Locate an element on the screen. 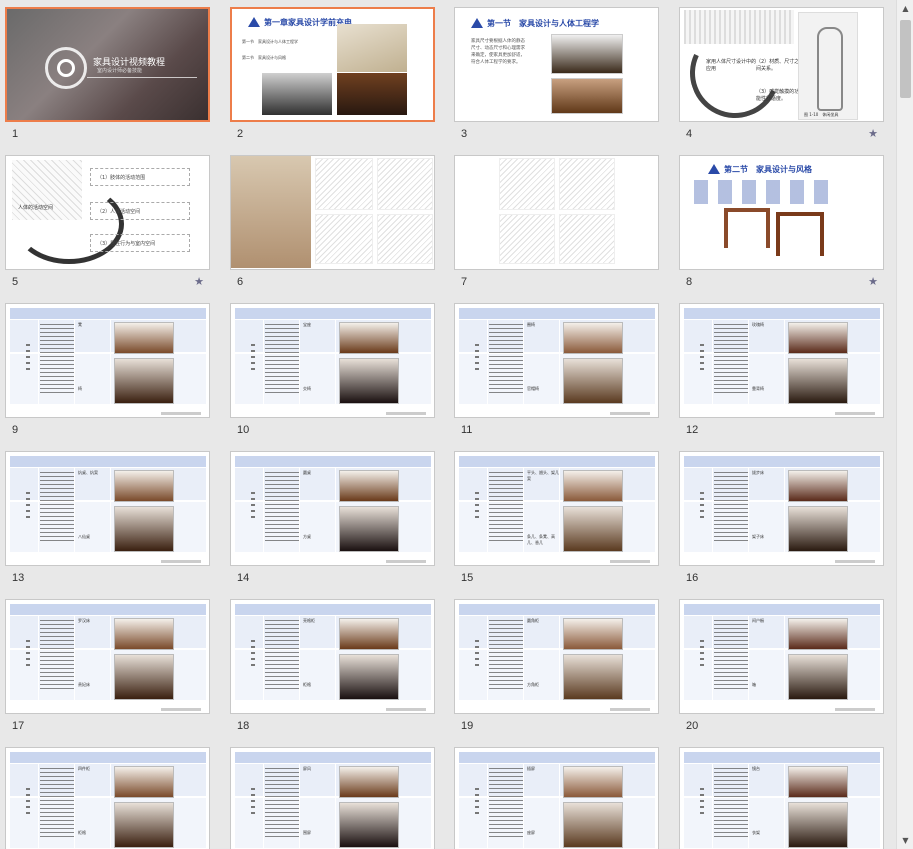  slide-preview: 闷户橱箱 is located at coordinates (781, 656).